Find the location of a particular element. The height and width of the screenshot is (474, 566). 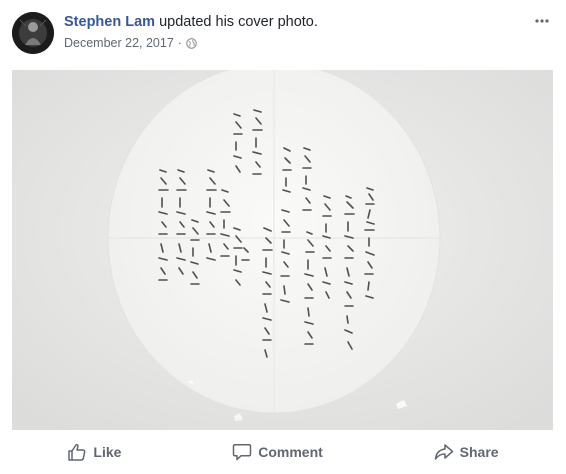

author-avatar is located at coordinates (33, 33).